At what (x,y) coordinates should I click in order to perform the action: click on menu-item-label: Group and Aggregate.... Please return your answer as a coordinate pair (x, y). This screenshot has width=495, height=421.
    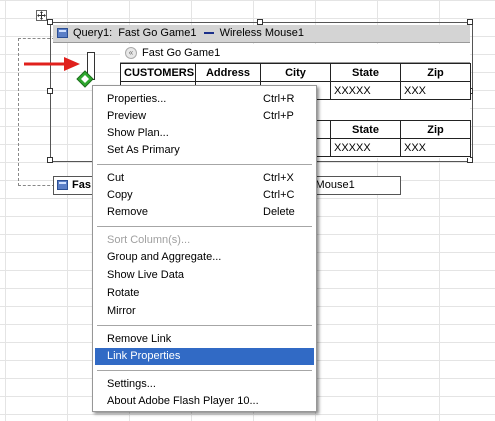
    Looking at the image, I should click on (164, 257).